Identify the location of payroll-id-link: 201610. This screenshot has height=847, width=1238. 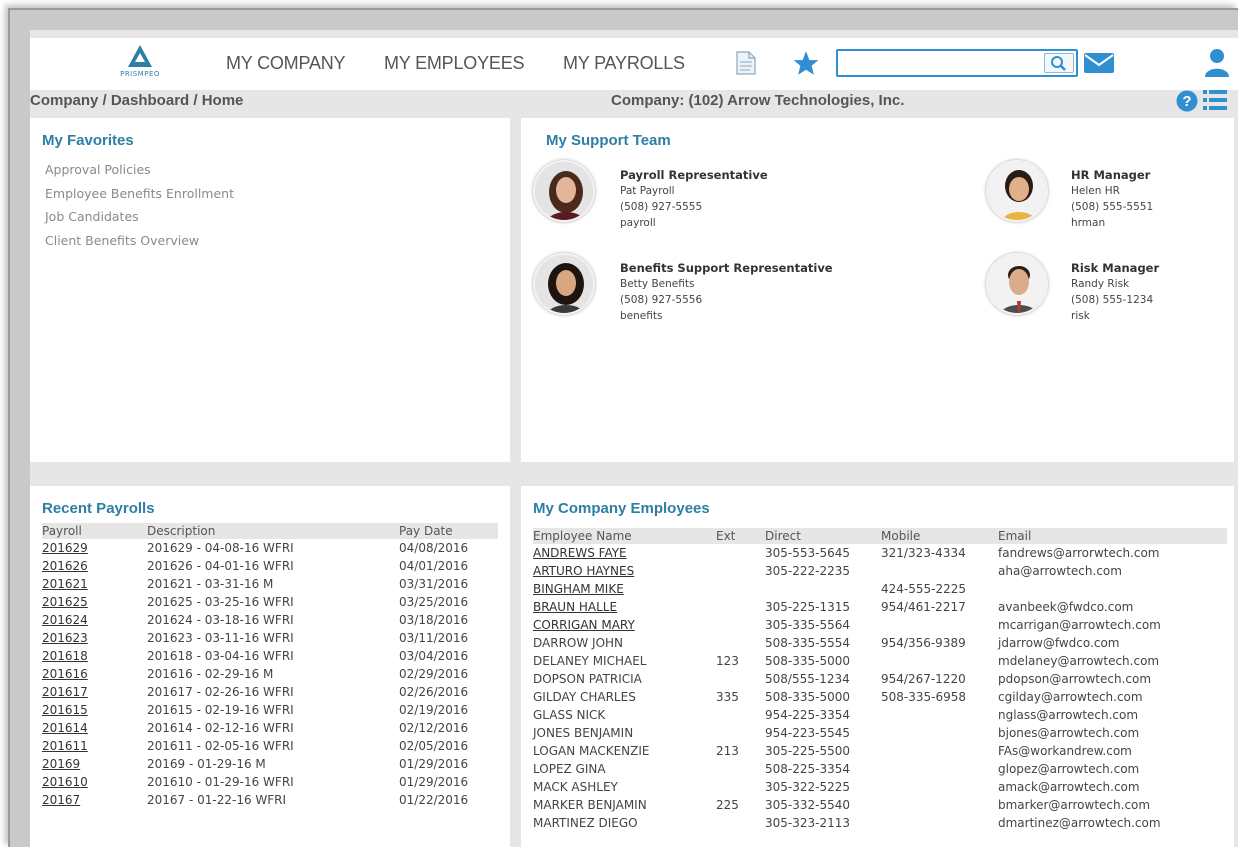
(94, 782).